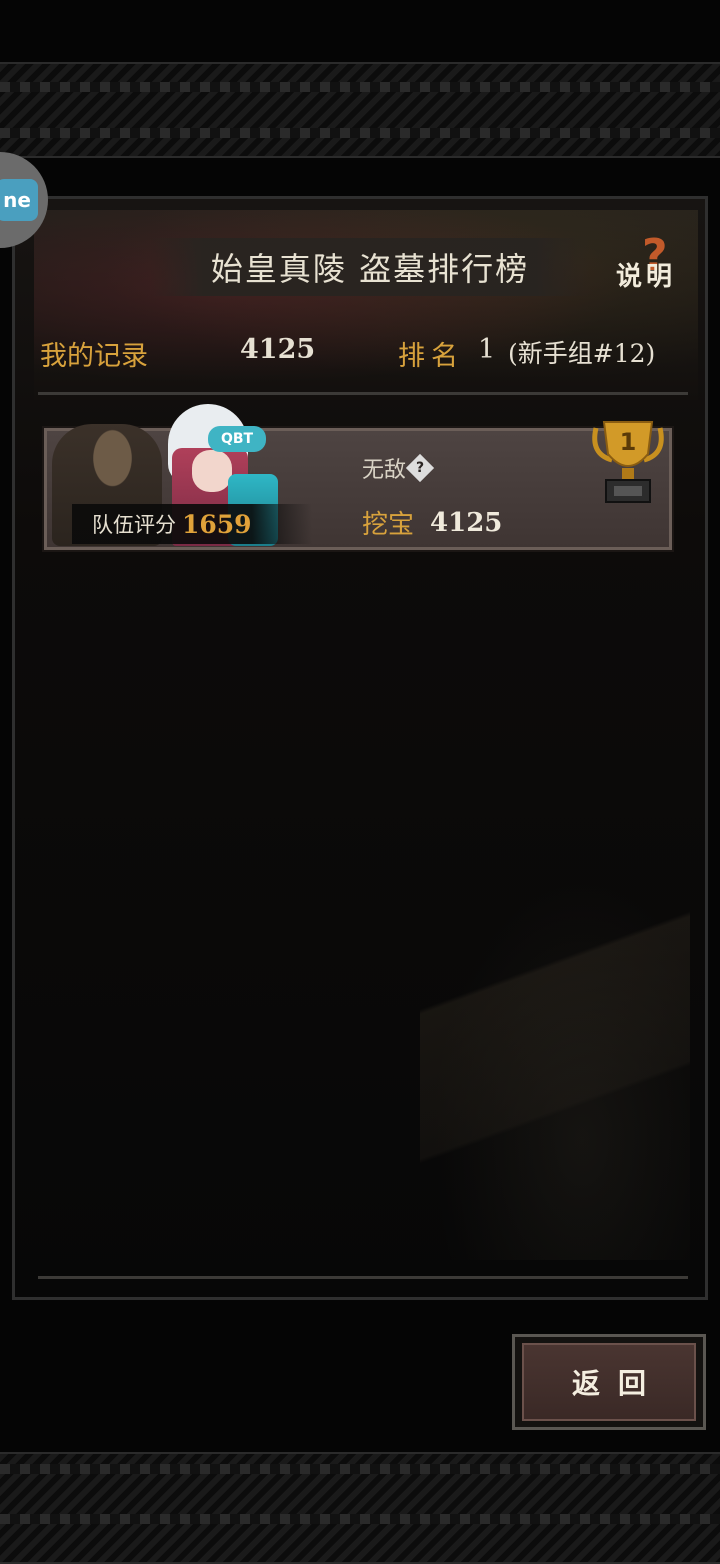 This screenshot has width=720, height=1564. Describe the element at coordinates (360, 110) in the screenshot. I see `top-decorative-border` at that location.